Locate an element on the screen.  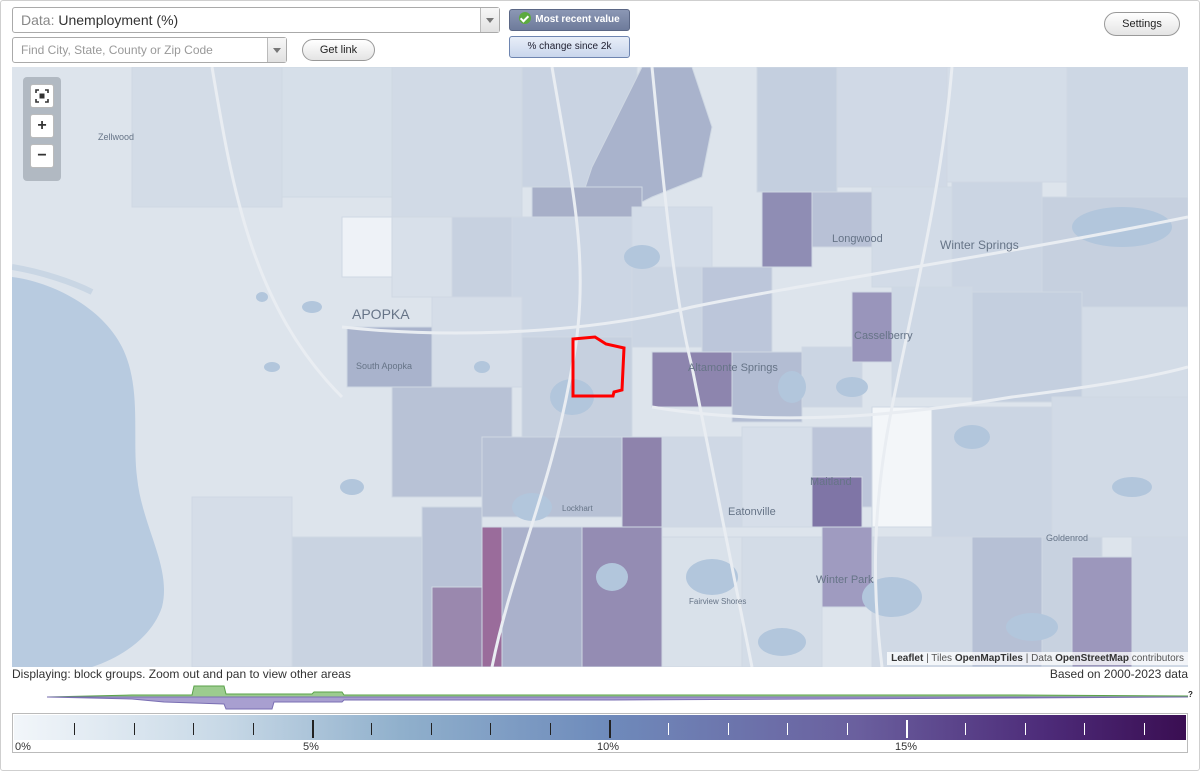
zoom-control: + − is located at coordinates (42, 129).